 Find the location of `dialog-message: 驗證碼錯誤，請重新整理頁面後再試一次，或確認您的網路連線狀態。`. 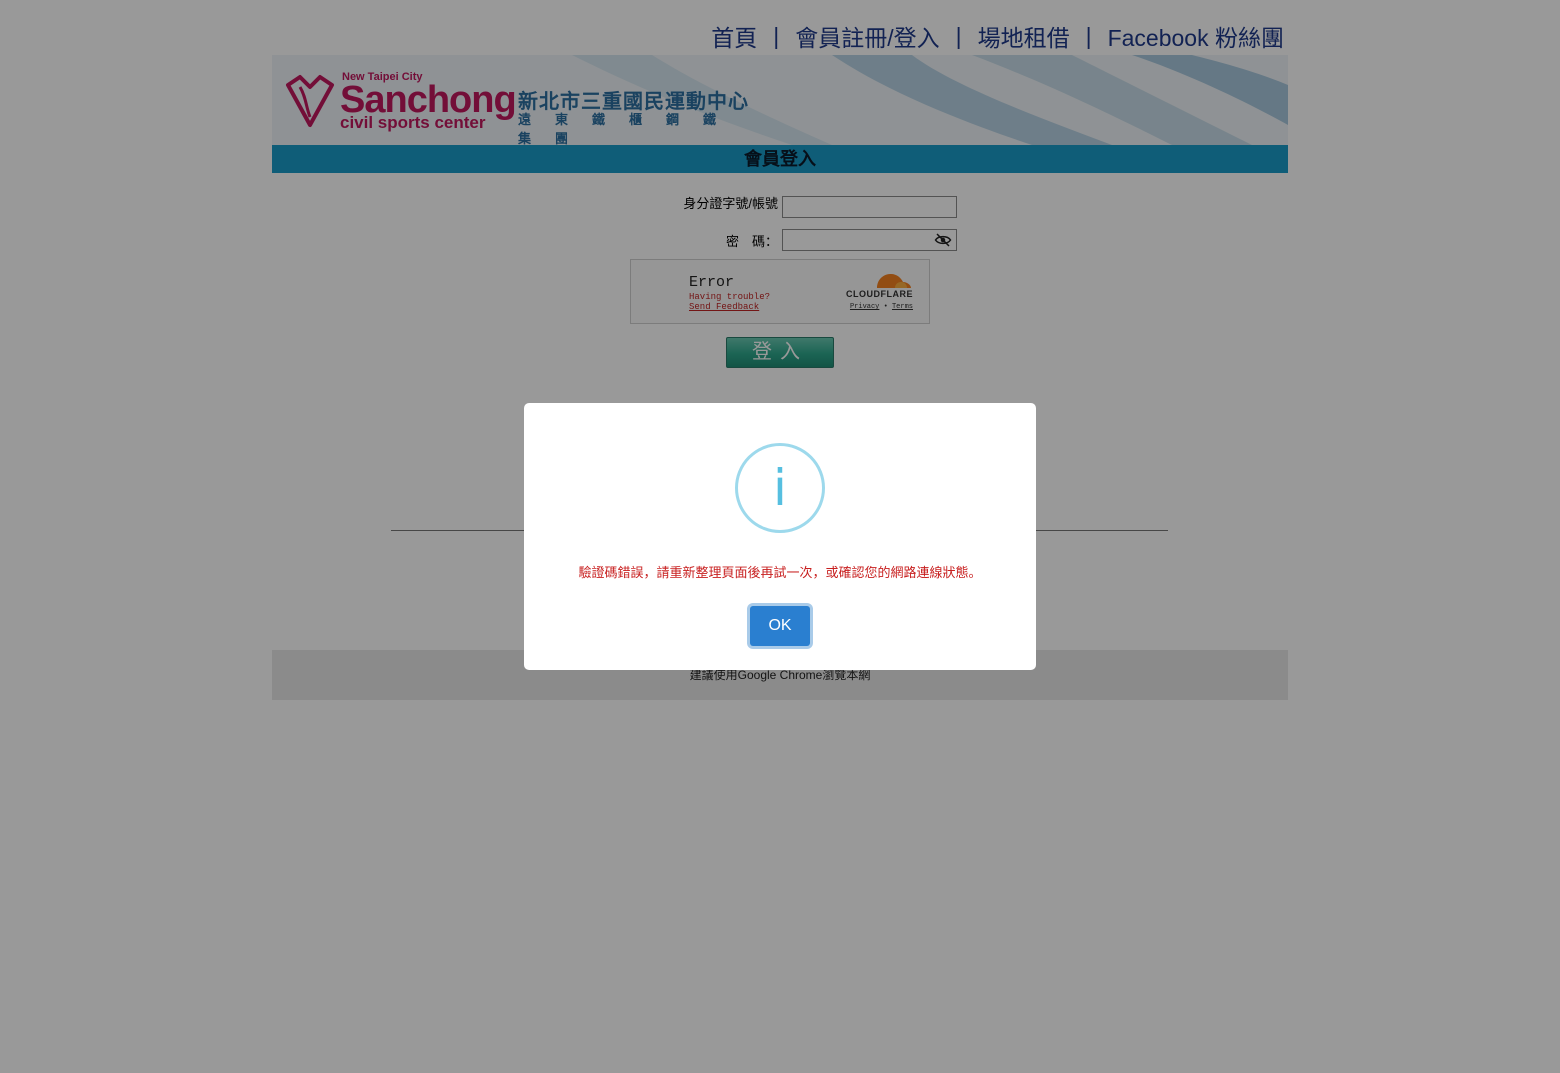

dialog-message: 驗證碼錯誤，請重新整理頁面後再試一次，或確認您的網路連線狀態。 is located at coordinates (780, 572).